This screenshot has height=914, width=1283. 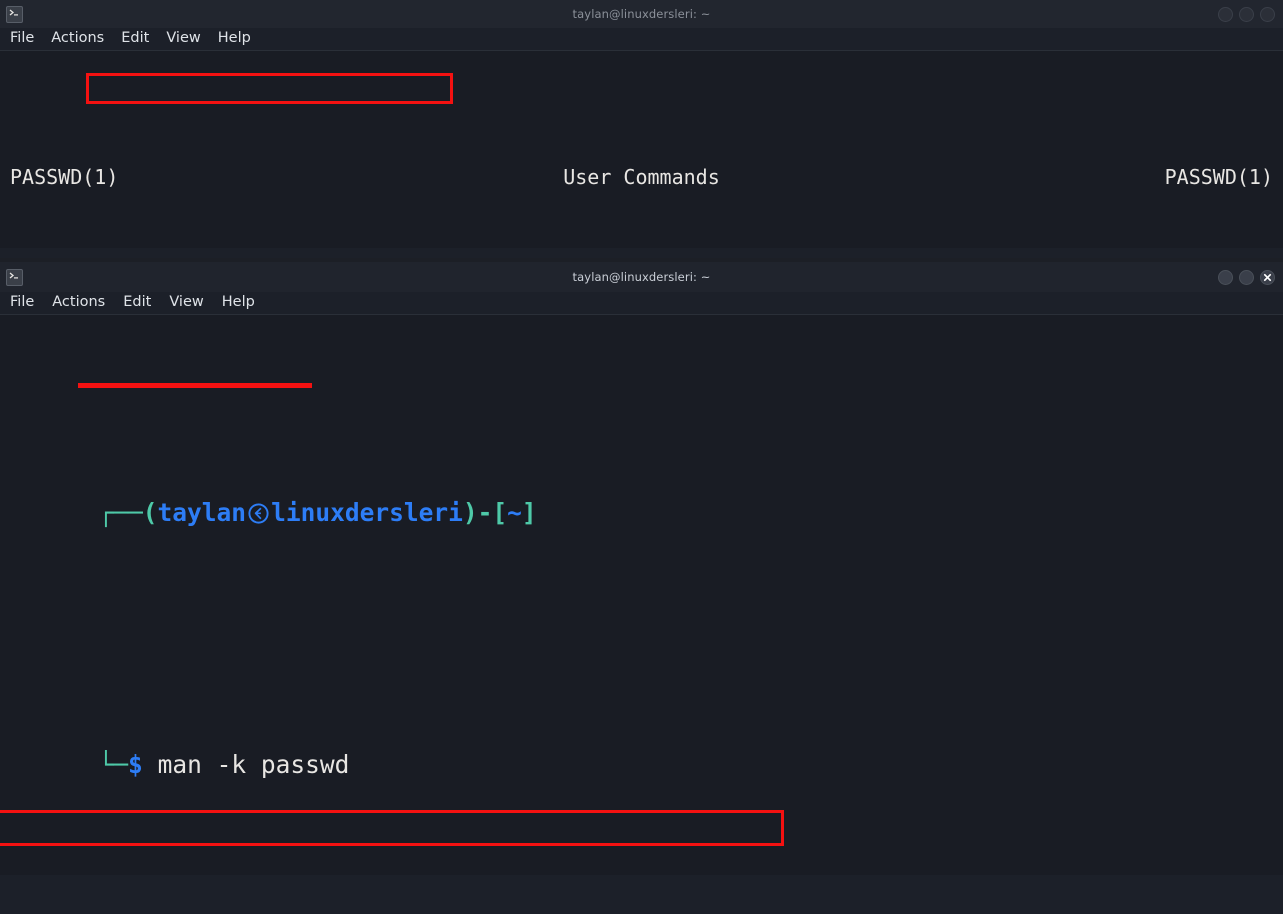 What do you see at coordinates (113, 764) in the screenshot?
I see `prompt-corner-bottom: └─` at bounding box center [113, 764].